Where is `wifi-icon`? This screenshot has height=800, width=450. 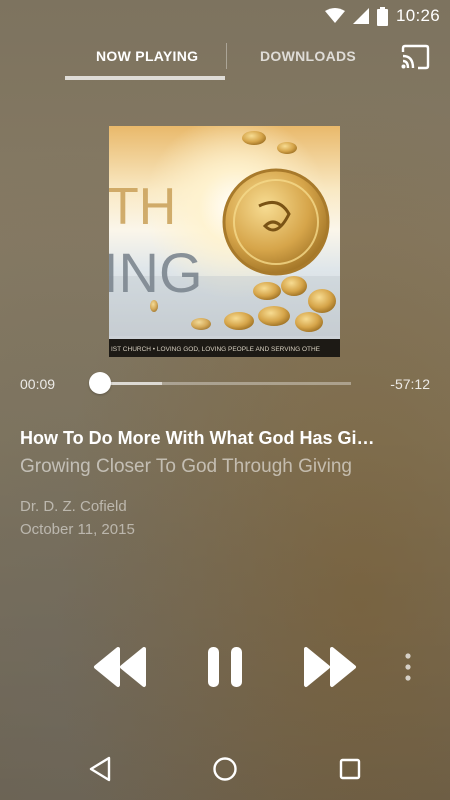
wifi-icon is located at coordinates (334, 15).